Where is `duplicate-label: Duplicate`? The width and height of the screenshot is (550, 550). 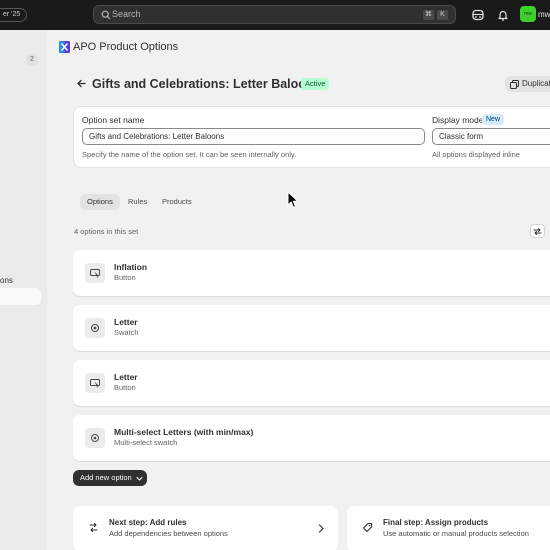
duplicate-label: Duplicate is located at coordinates (536, 83).